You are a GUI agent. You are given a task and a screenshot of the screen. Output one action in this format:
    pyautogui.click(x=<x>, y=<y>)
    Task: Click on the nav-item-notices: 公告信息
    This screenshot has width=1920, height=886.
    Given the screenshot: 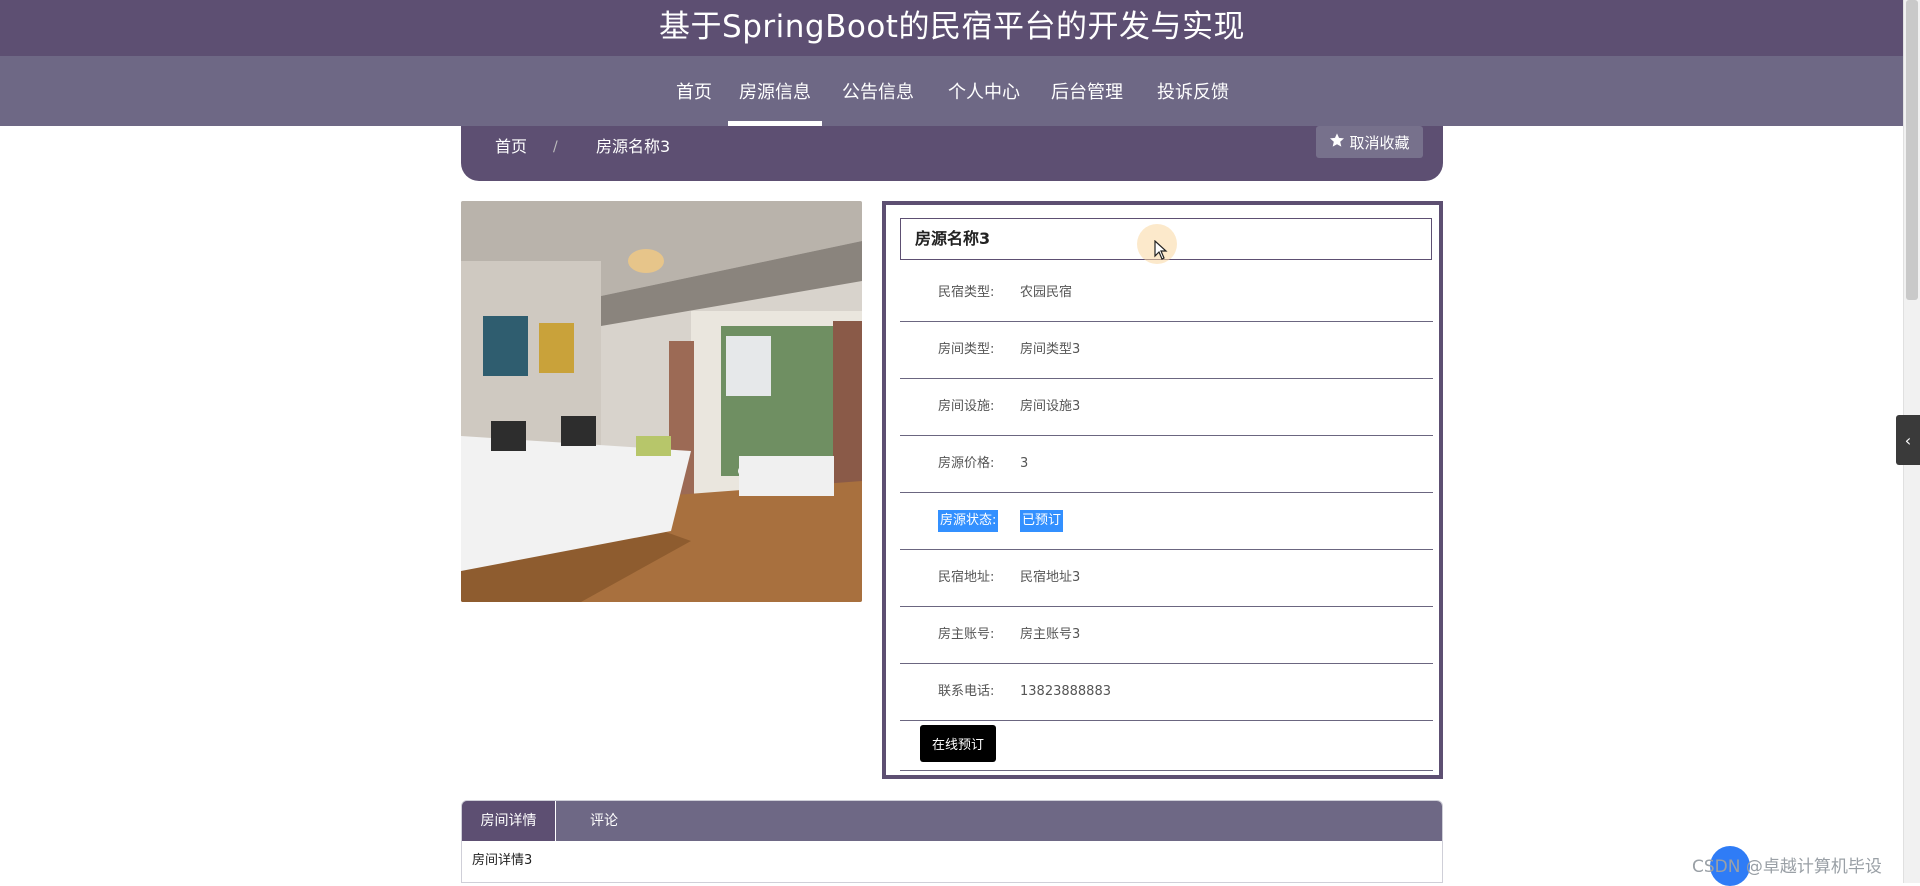 What is the action you would take?
    pyautogui.click(x=878, y=91)
    